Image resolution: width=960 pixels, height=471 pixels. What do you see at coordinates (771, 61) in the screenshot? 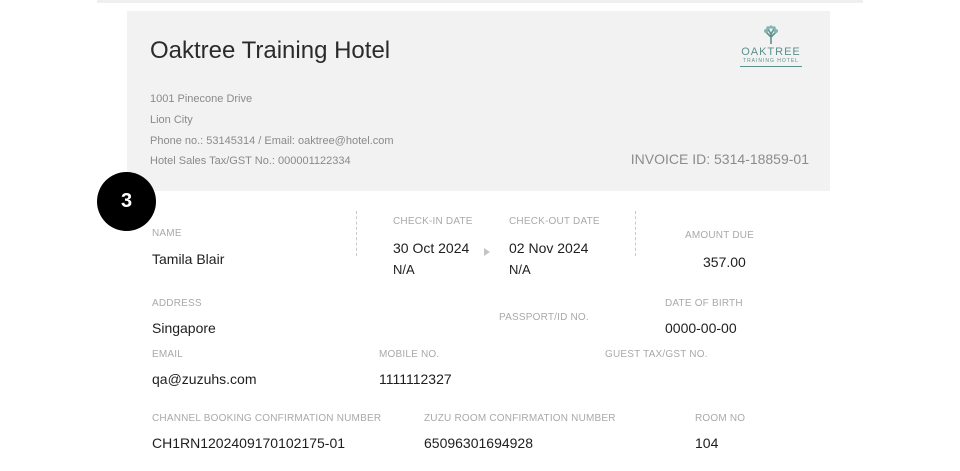
I see `logo-subtitle: TRAINING HOTEL` at bounding box center [771, 61].